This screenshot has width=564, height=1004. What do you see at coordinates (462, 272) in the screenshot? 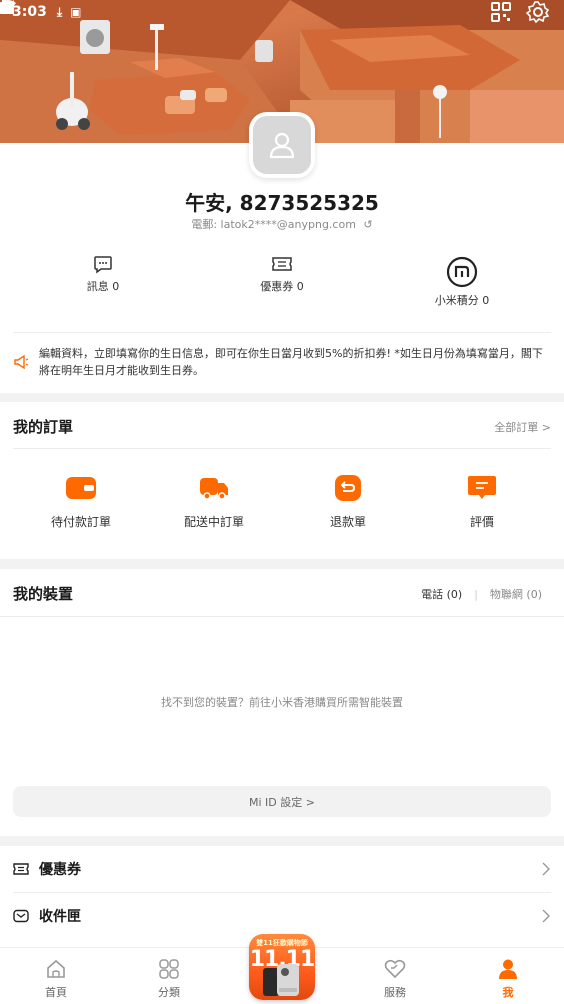
I see `mi-logo-icon` at bounding box center [462, 272].